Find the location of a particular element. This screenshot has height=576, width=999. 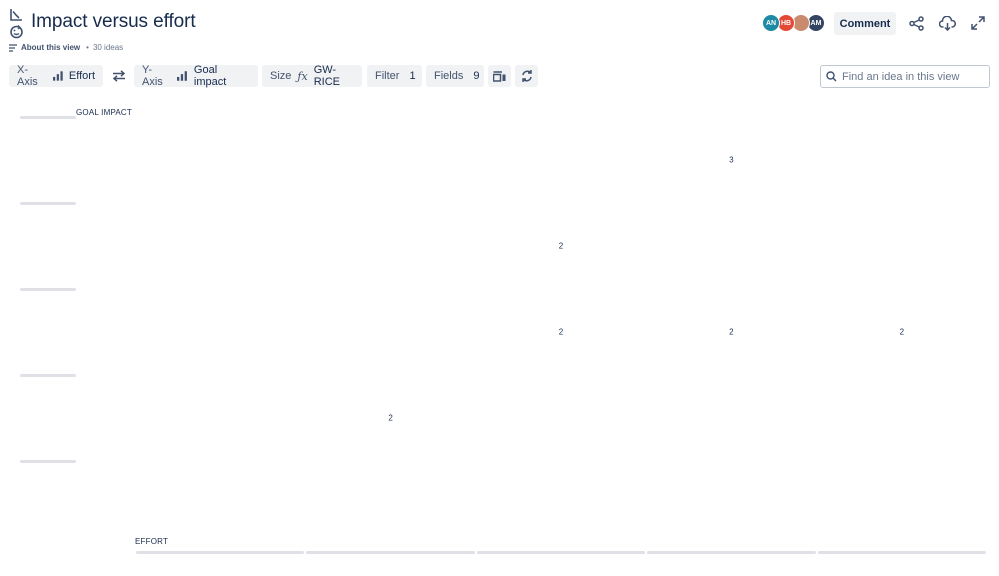

expand-icon is located at coordinates (978, 23).